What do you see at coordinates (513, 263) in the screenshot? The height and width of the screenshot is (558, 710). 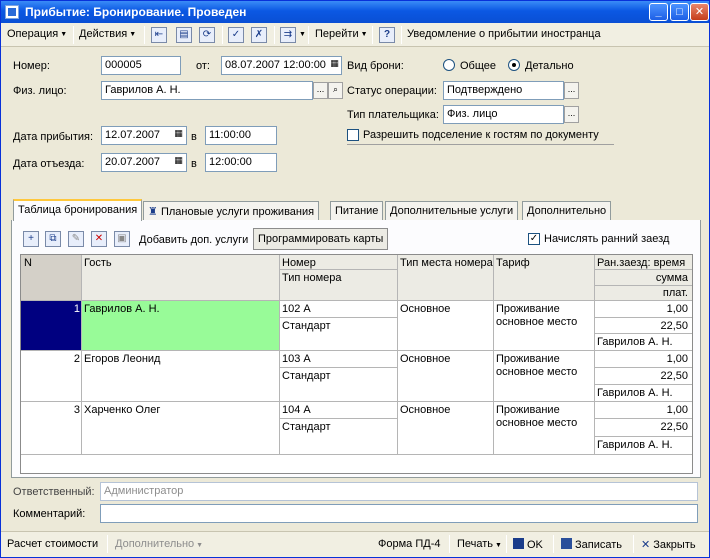 I see `col-tariff-header: Тариф` at bounding box center [513, 263].